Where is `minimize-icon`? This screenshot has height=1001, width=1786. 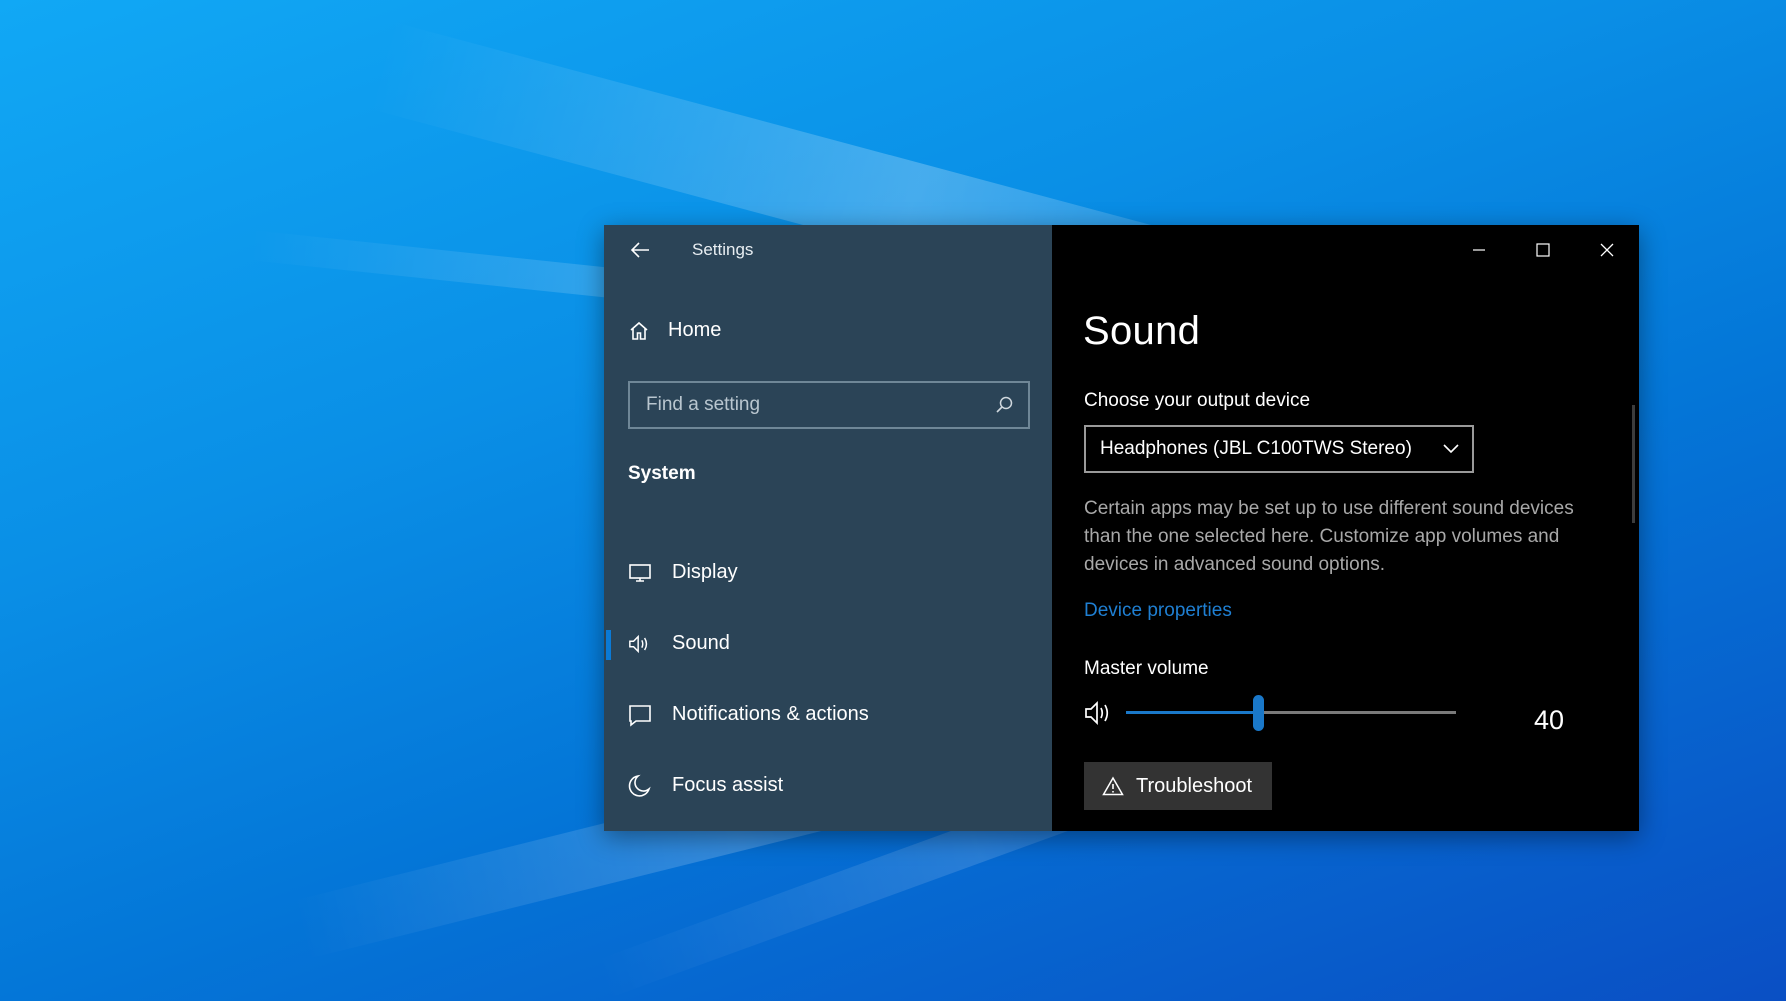 minimize-icon is located at coordinates (1479, 250).